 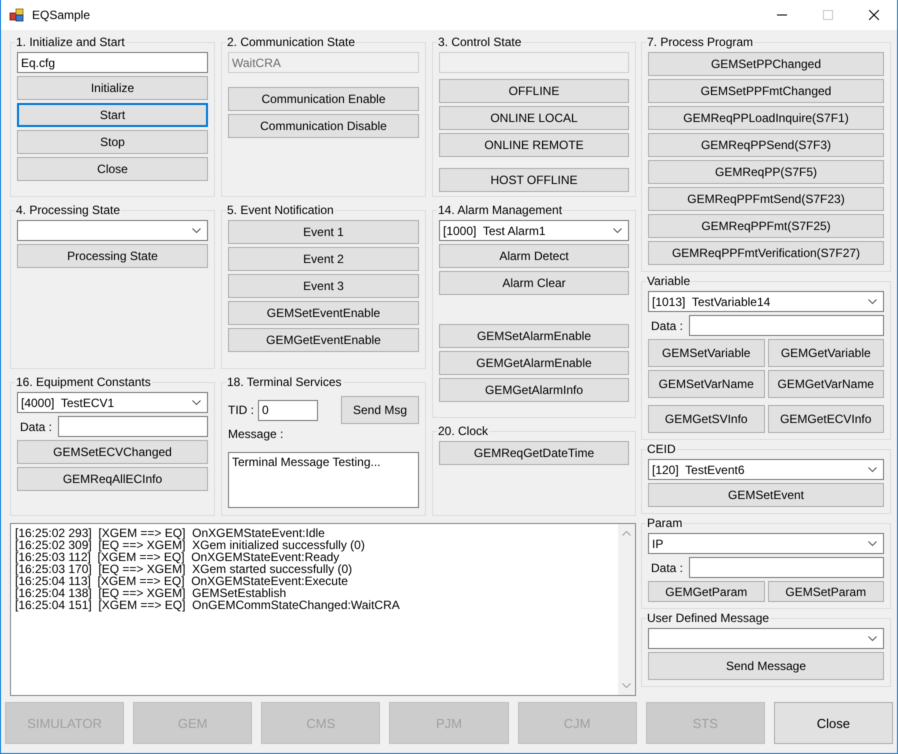 What do you see at coordinates (112, 402) in the screenshot?
I see `dropdown: [4000] TestECV1` at bounding box center [112, 402].